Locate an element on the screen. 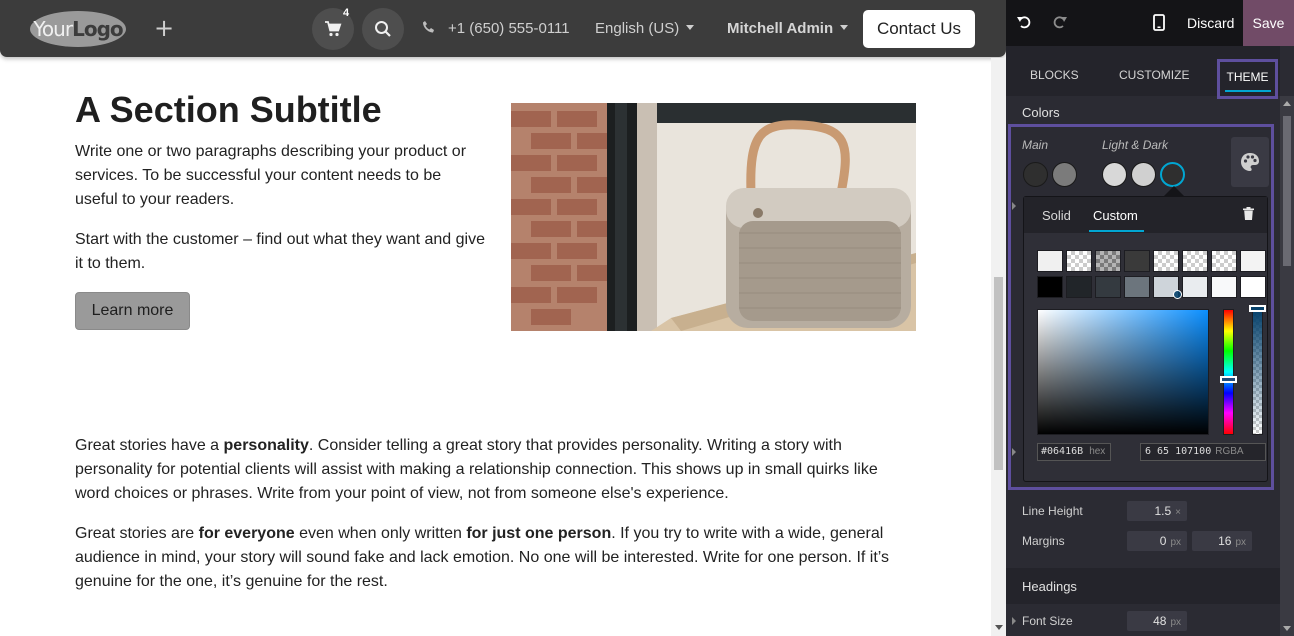 The image size is (1294, 636). learn-more-button: Learn more is located at coordinates (132, 311).